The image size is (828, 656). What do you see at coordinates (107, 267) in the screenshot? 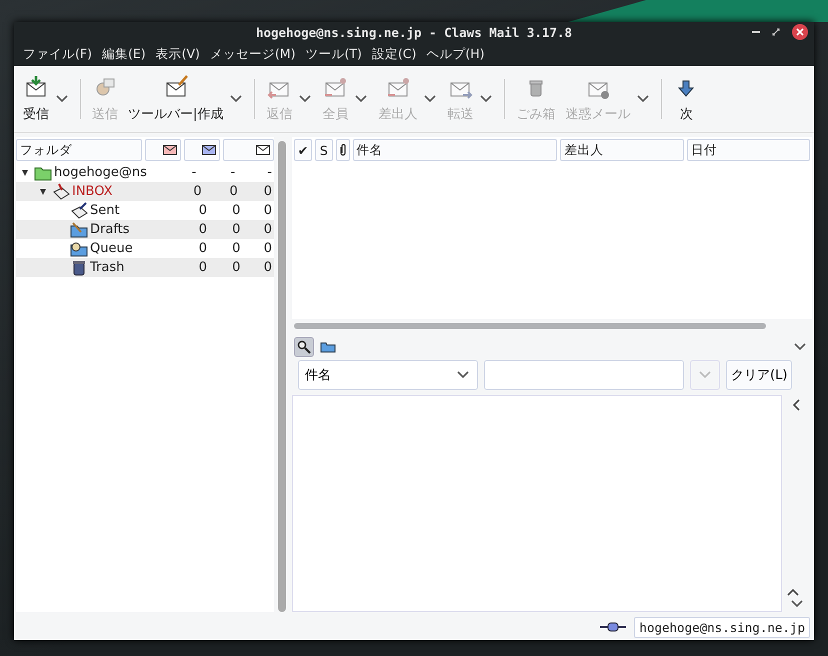
I see `folder-name: Trash` at bounding box center [107, 267].